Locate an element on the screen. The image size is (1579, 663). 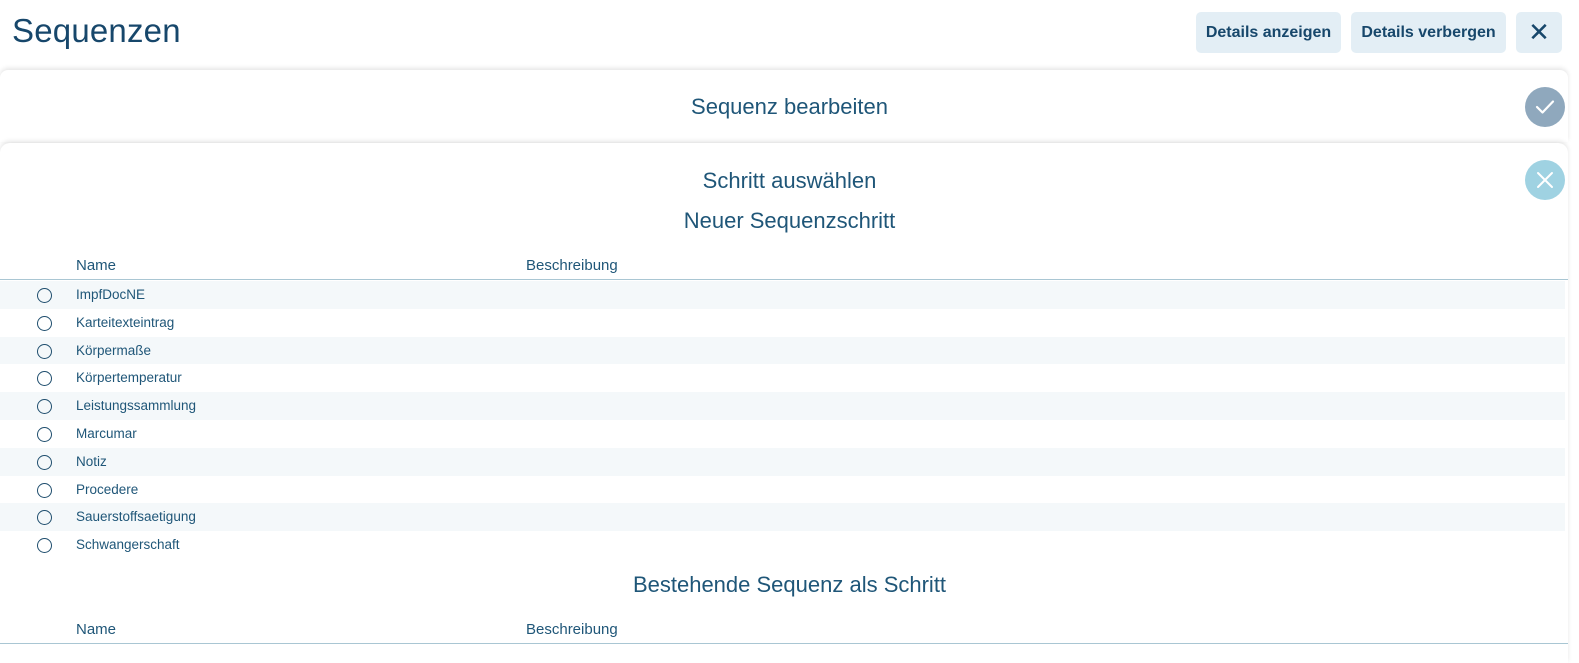
row-name: Procedere is located at coordinates (107, 489).